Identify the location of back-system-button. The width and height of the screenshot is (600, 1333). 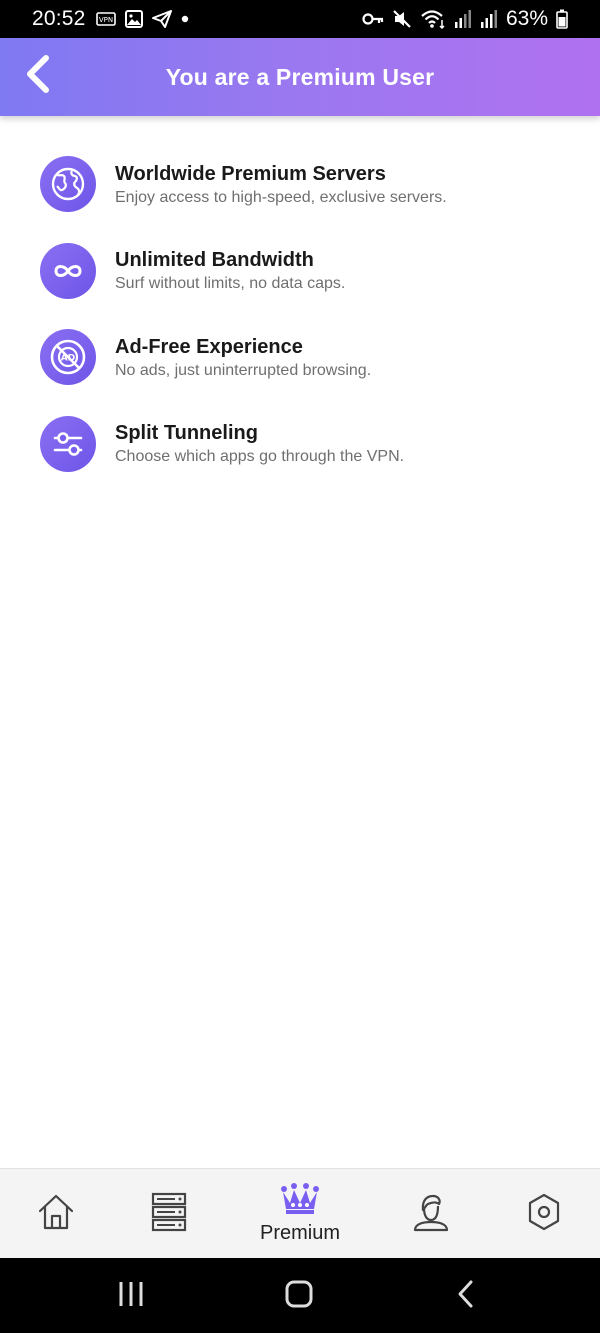
(466, 1296).